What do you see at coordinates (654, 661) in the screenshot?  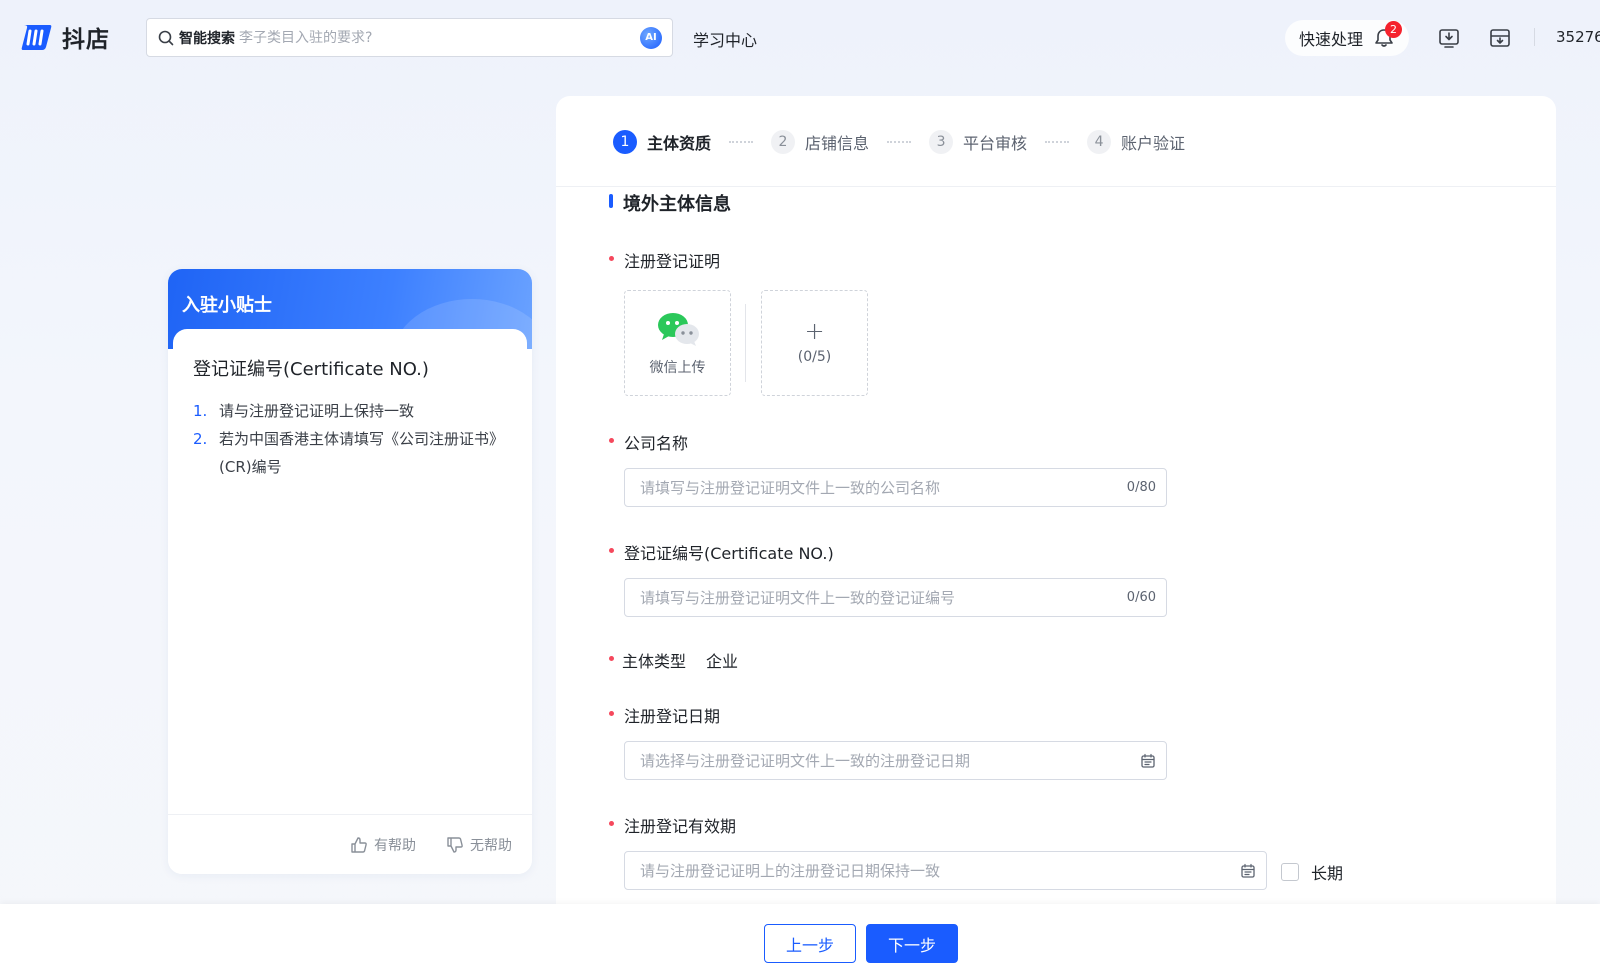 I see `entity-type-label: 主体类型` at bounding box center [654, 661].